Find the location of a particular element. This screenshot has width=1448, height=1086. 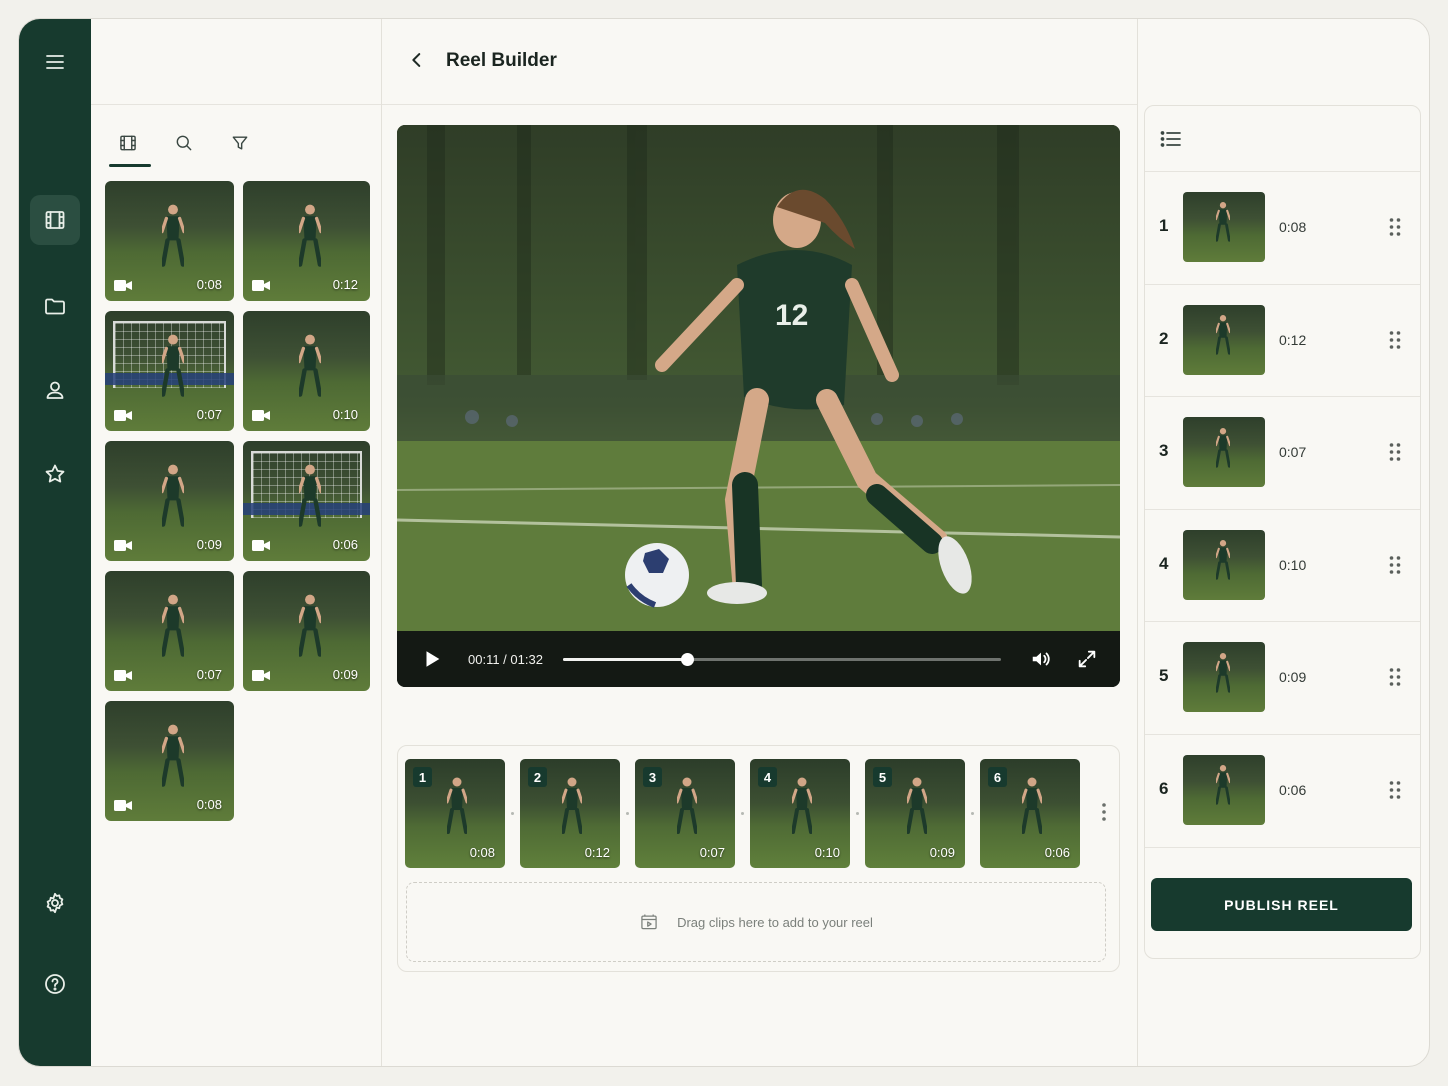

fullscreen-button is located at coordinates (1087, 659).